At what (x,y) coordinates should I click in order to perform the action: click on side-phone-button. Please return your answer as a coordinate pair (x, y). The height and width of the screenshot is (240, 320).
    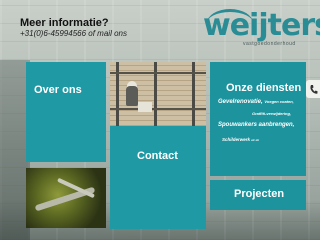
    Looking at the image, I should click on (313, 89).